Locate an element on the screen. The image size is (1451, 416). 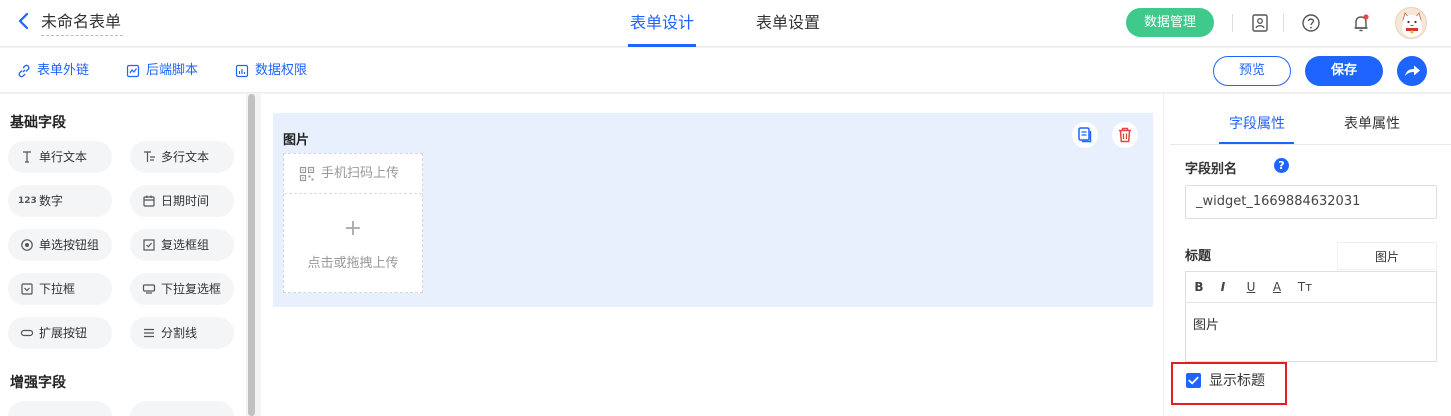
field-radio-group: 单选按钮组 is located at coordinates (60, 245).